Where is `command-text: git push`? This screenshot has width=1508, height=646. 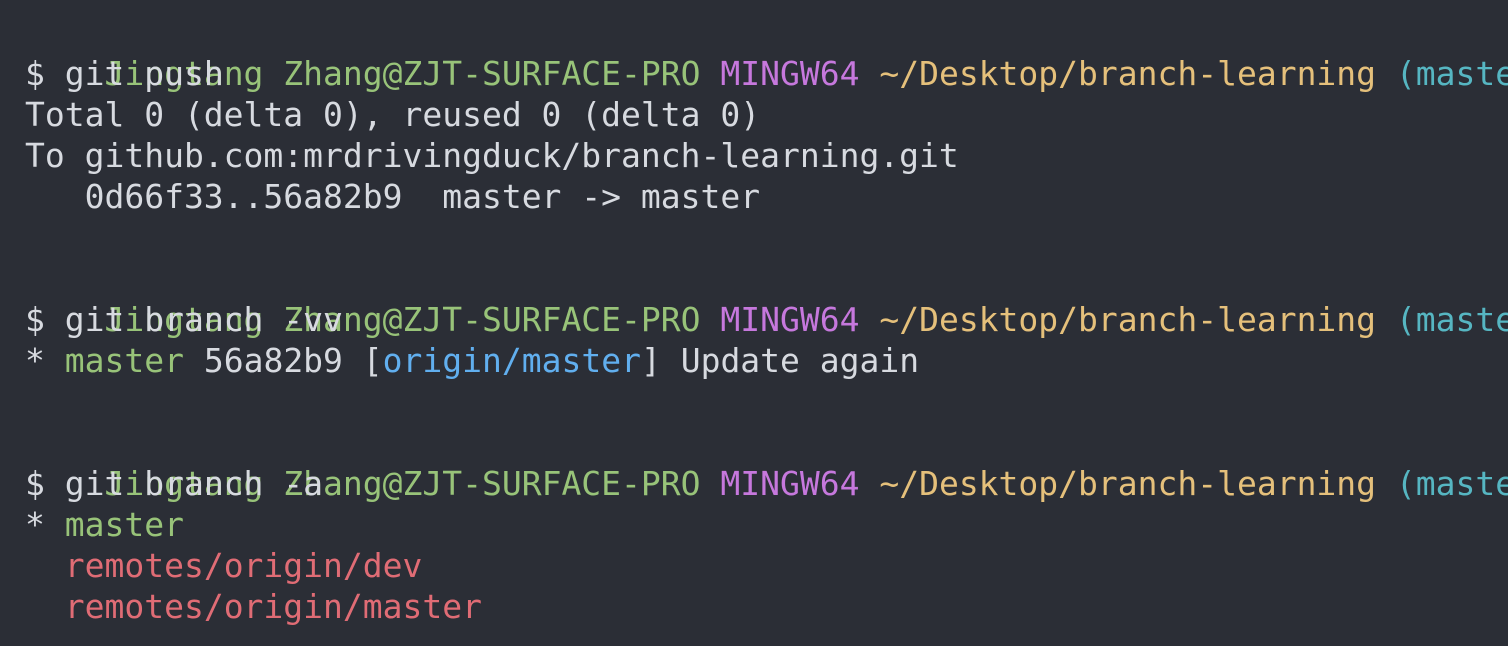 command-text: git push is located at coordinates (144, 73).